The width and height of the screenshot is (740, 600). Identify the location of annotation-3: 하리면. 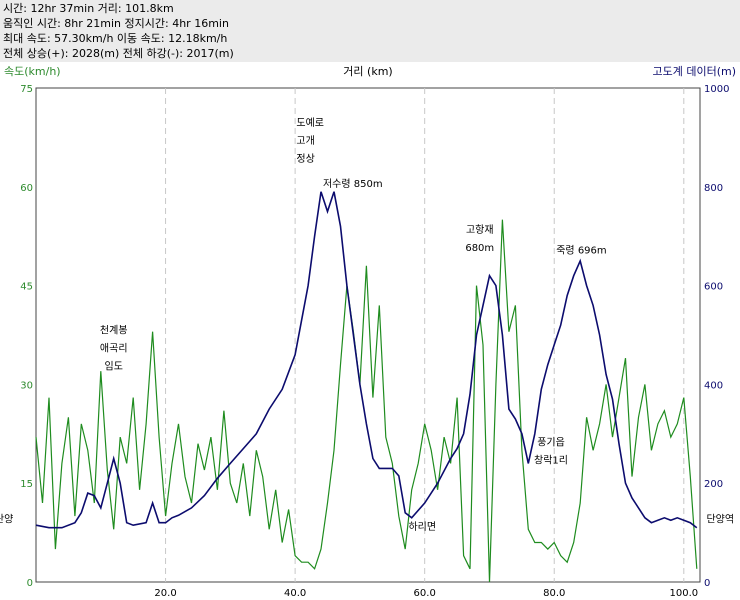
(422, 526).